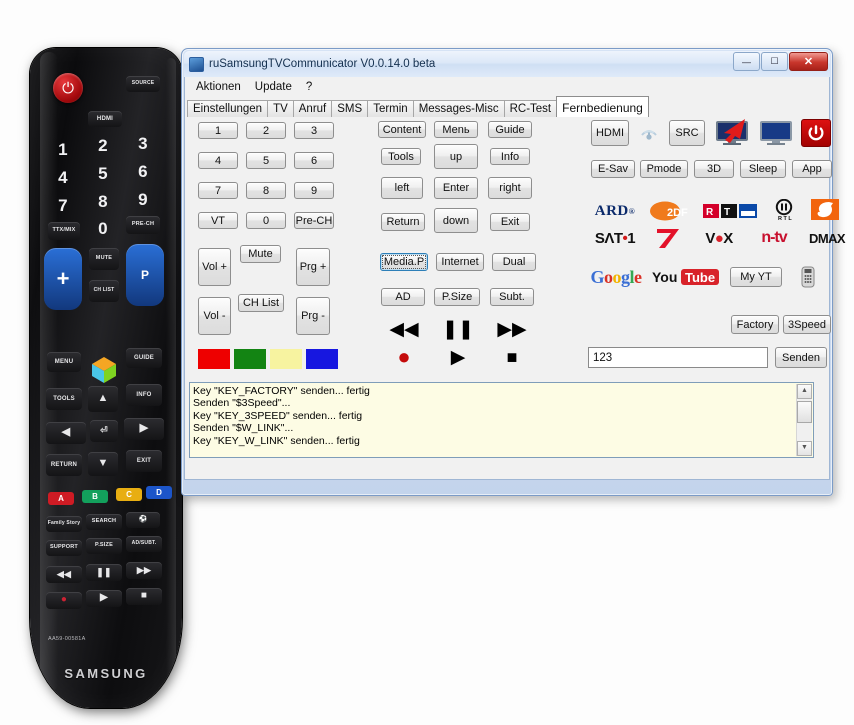 This screenshot has height=725, width=854. Describe the element at coordinates (456, 129) in the screenshot. I see `menu-button: Меnь` at that location.